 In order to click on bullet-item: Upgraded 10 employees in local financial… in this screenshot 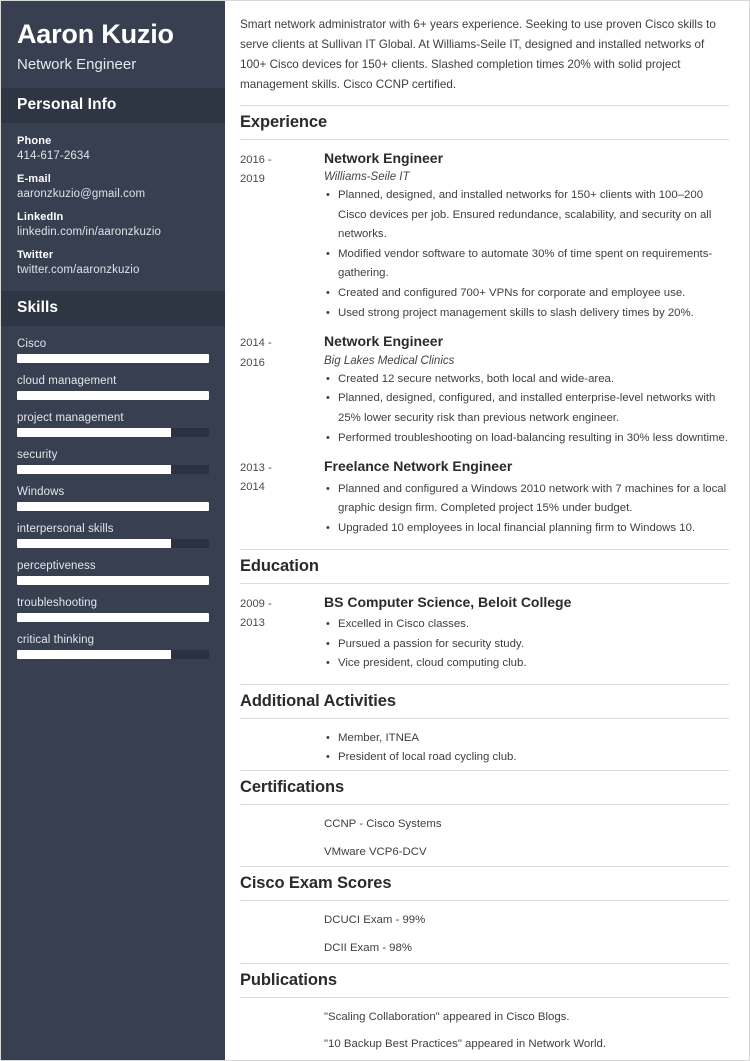, I will do `click(526, 529)`.